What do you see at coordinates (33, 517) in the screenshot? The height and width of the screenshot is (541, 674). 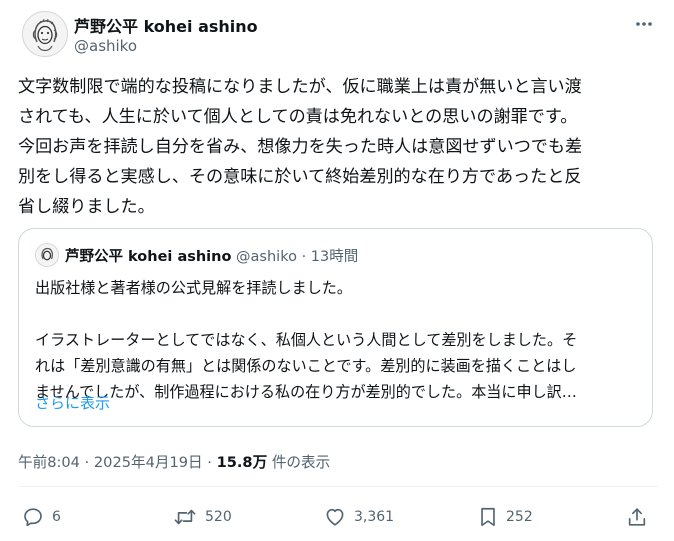 I see `reply-icon` at bounding box center [33, 517].